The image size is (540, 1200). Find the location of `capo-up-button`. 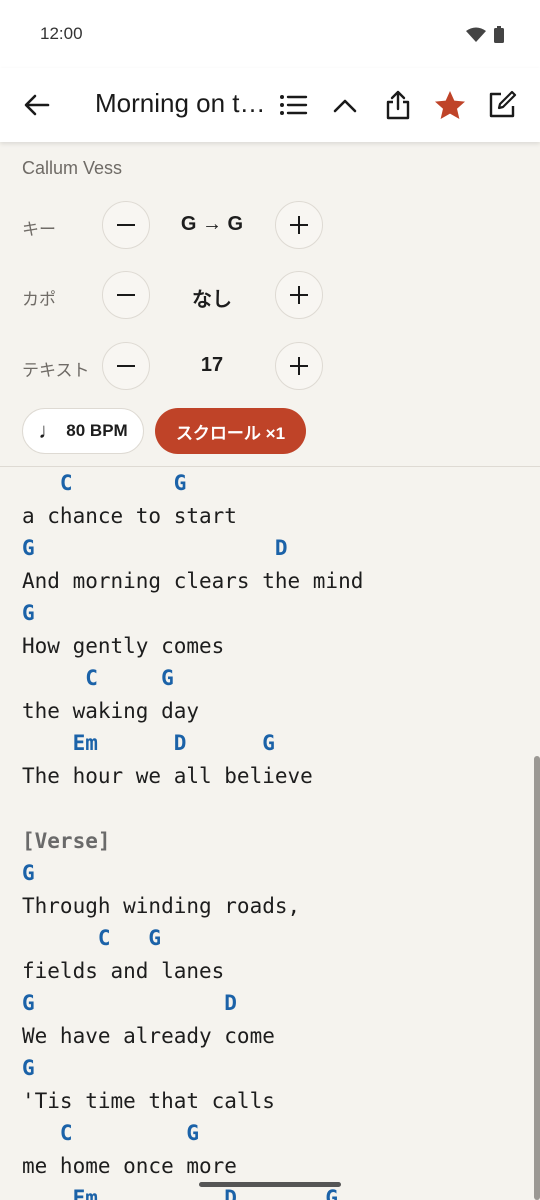

capo-up-button is located at coordinates (299, 295).